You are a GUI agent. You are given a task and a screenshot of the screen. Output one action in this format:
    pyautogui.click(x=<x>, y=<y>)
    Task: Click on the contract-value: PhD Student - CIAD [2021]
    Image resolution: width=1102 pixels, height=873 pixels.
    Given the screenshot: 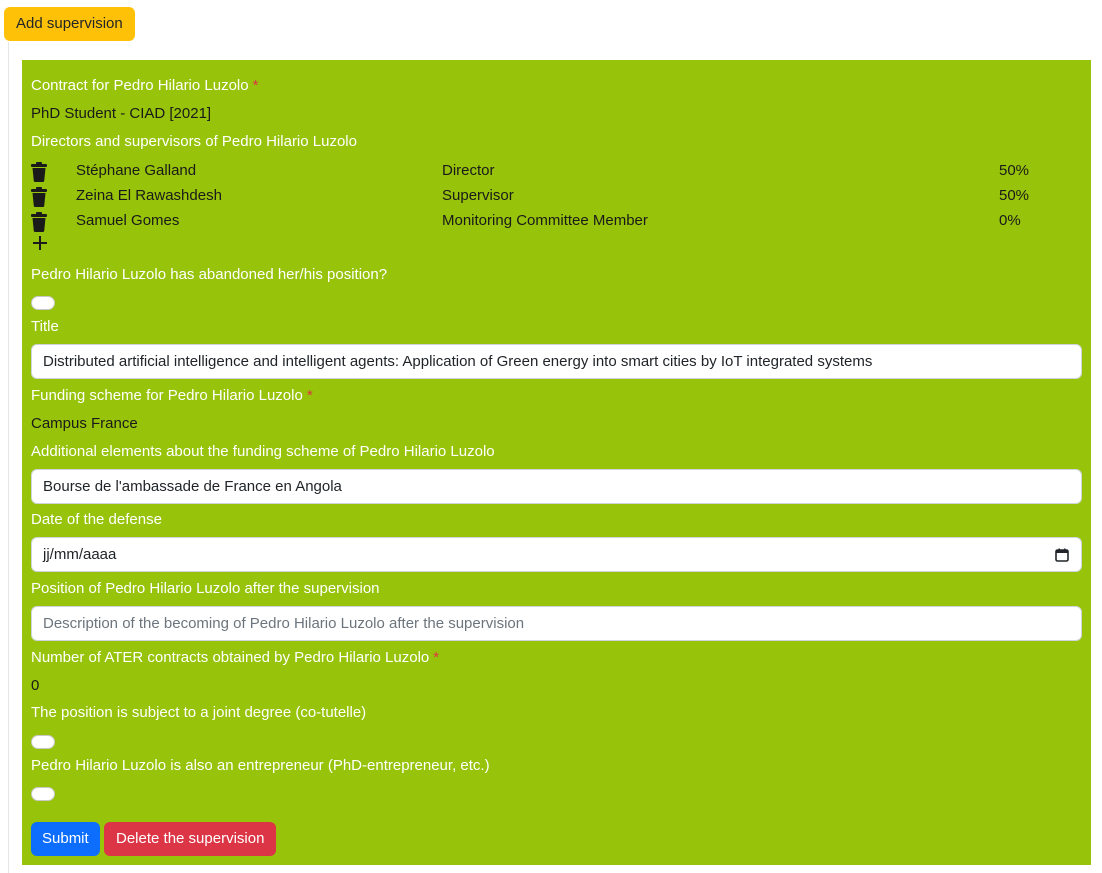 What is the action you would take?
    pyautogui.click(x=121, y=113)
    